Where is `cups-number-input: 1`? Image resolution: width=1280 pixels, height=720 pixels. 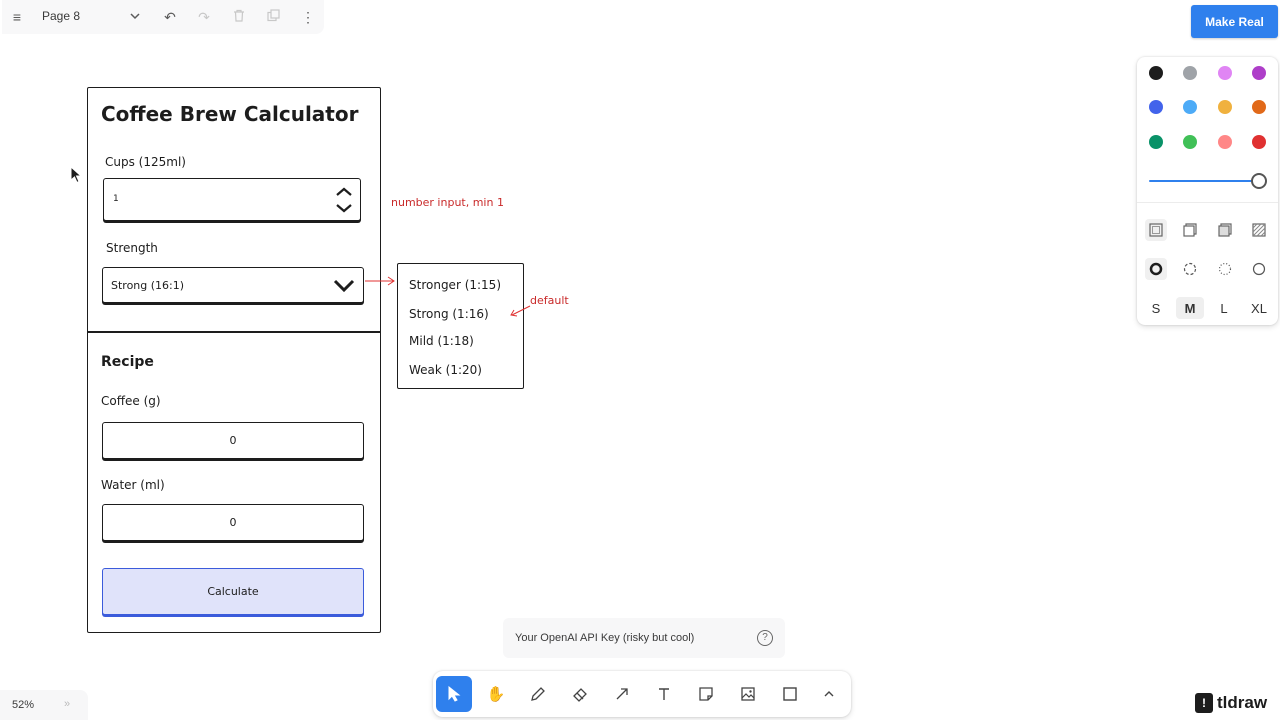
cups-number-input: 1 is located at coordinates (232, 199).